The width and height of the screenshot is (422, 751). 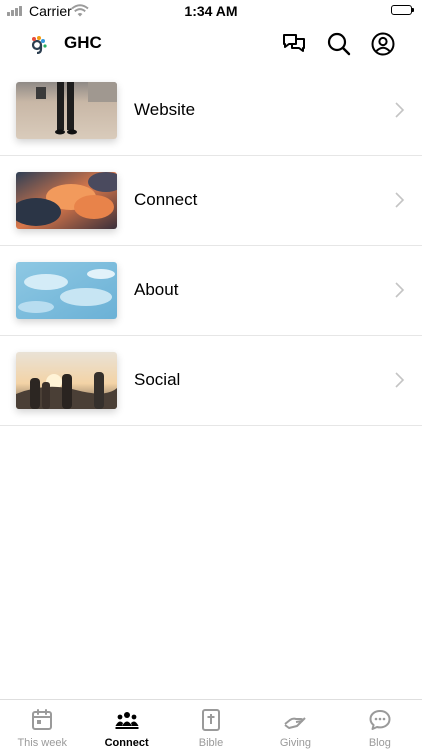 I want to click on tab-bible: Bible, so click(x=211, y=725).